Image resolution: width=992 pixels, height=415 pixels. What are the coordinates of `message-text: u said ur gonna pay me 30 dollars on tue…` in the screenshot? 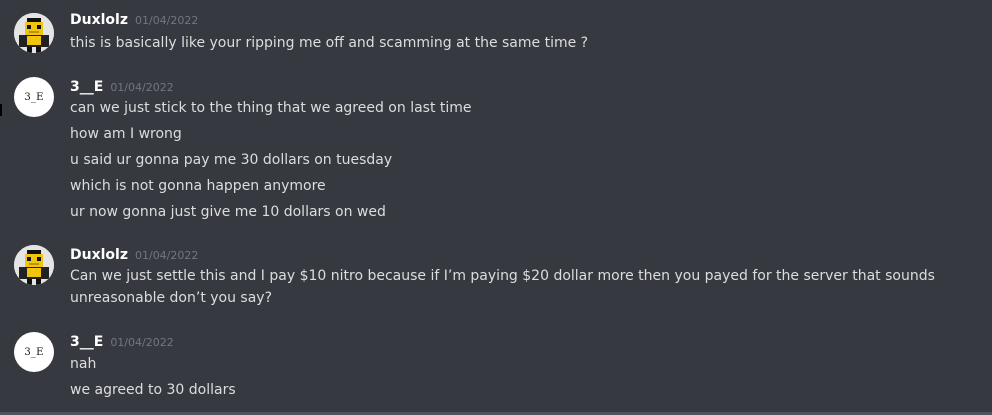 It's located at (231, 160).